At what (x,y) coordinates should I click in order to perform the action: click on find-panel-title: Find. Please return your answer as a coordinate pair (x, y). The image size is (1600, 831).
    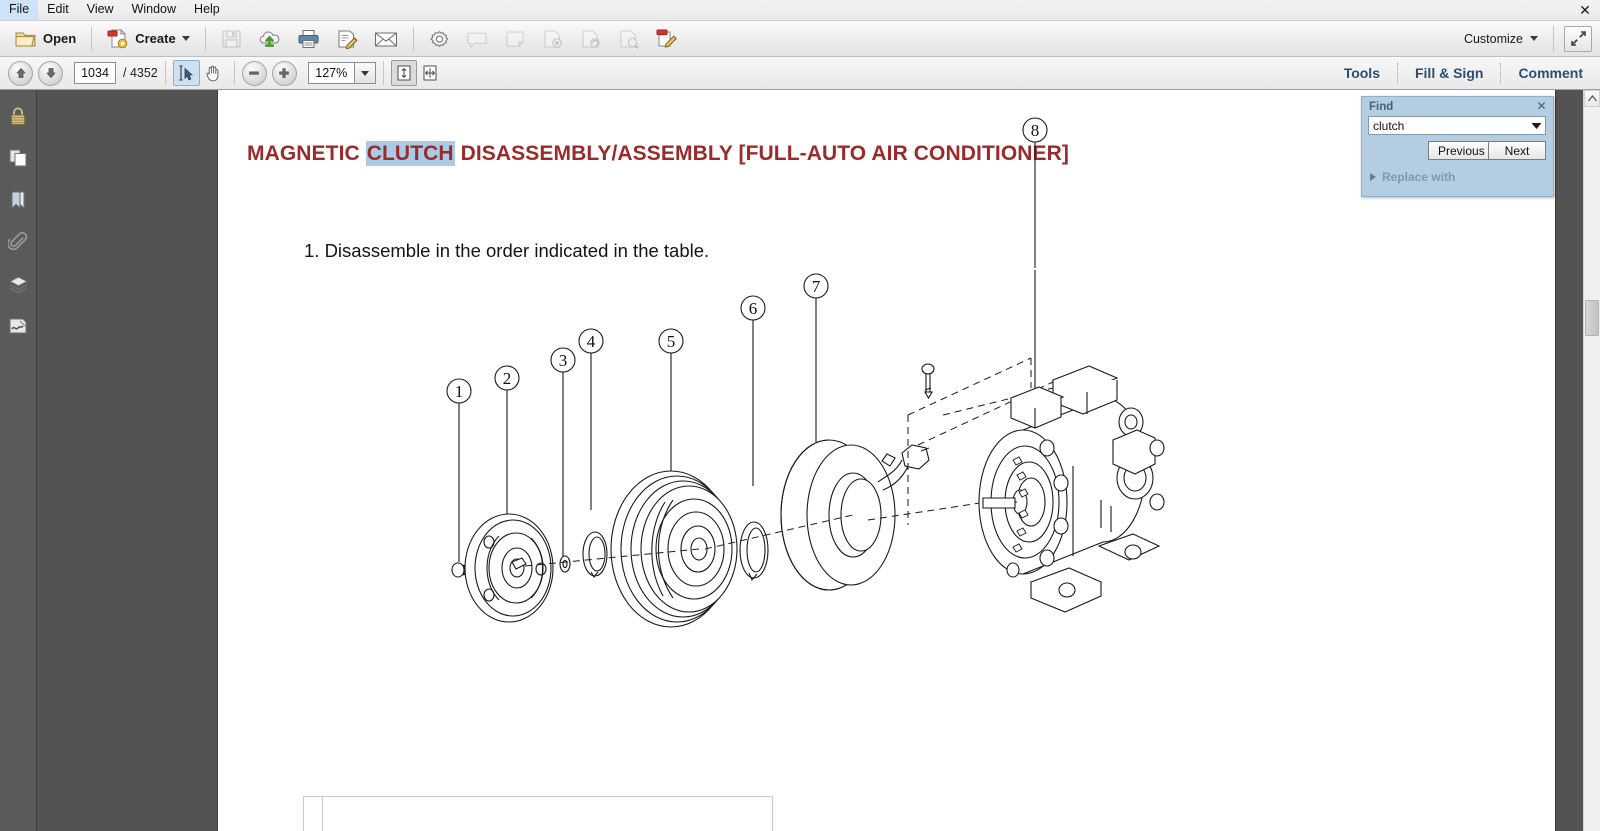
    Looking at the image, I should click on (1381, 107).